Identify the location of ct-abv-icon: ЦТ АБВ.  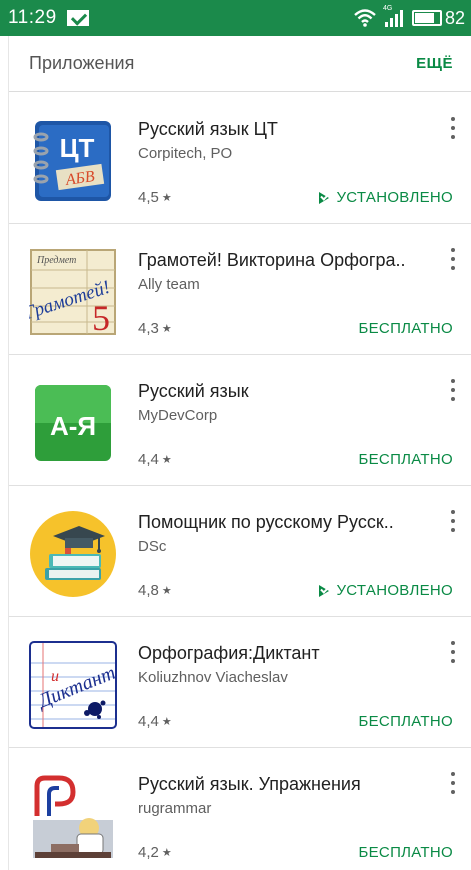
(73, 161).